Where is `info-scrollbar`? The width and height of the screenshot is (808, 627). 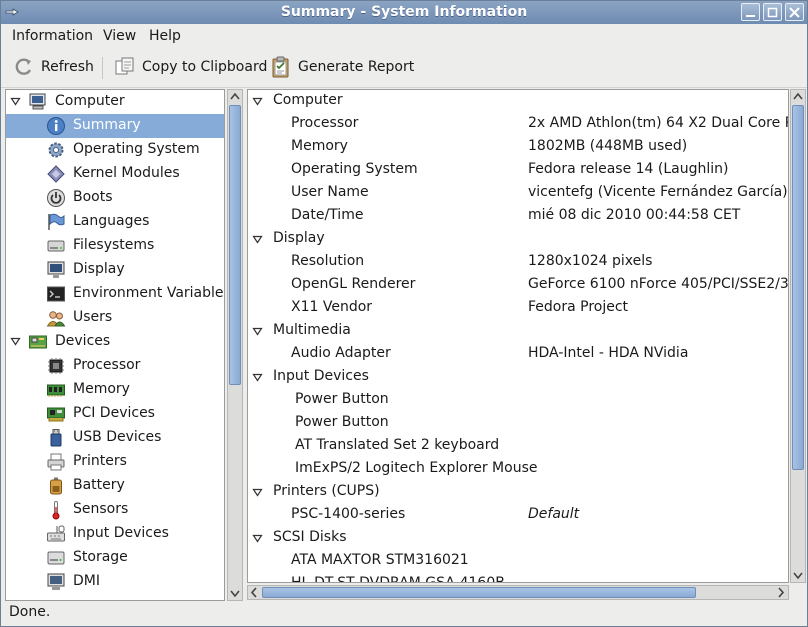
info-scrollbar is located at coordinates (798, 336).